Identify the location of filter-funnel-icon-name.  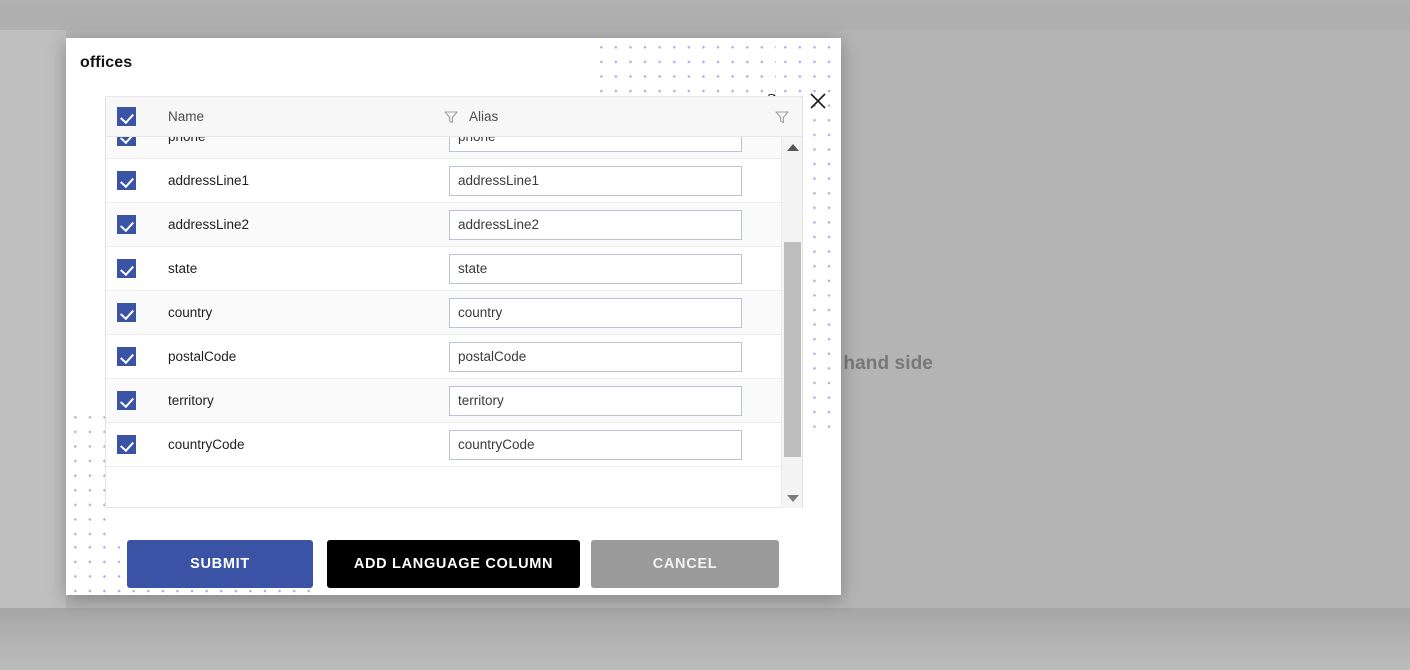
(451, 117).